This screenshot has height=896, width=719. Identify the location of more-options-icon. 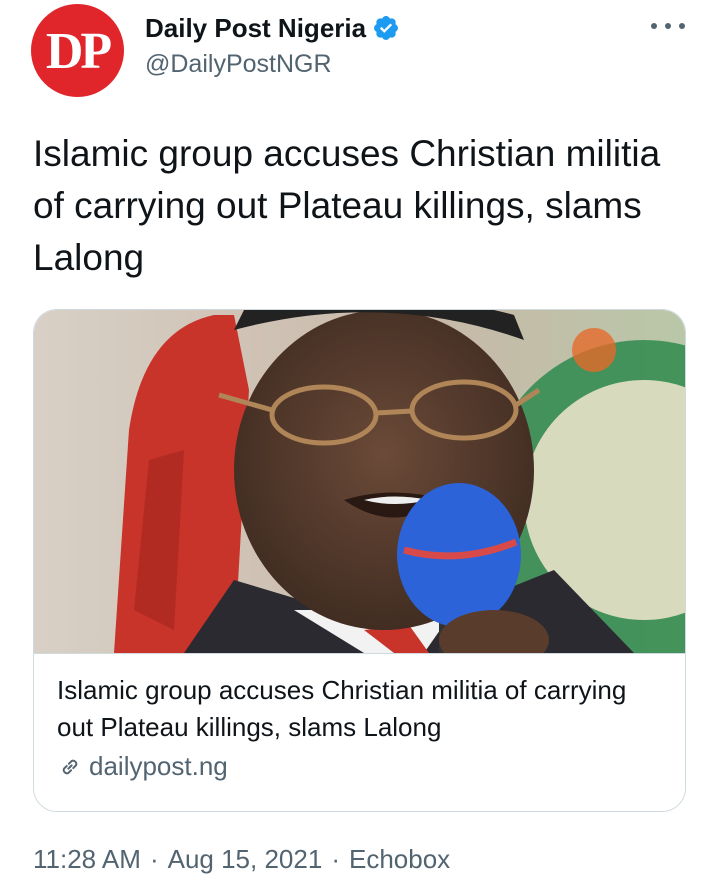
(668, 26).